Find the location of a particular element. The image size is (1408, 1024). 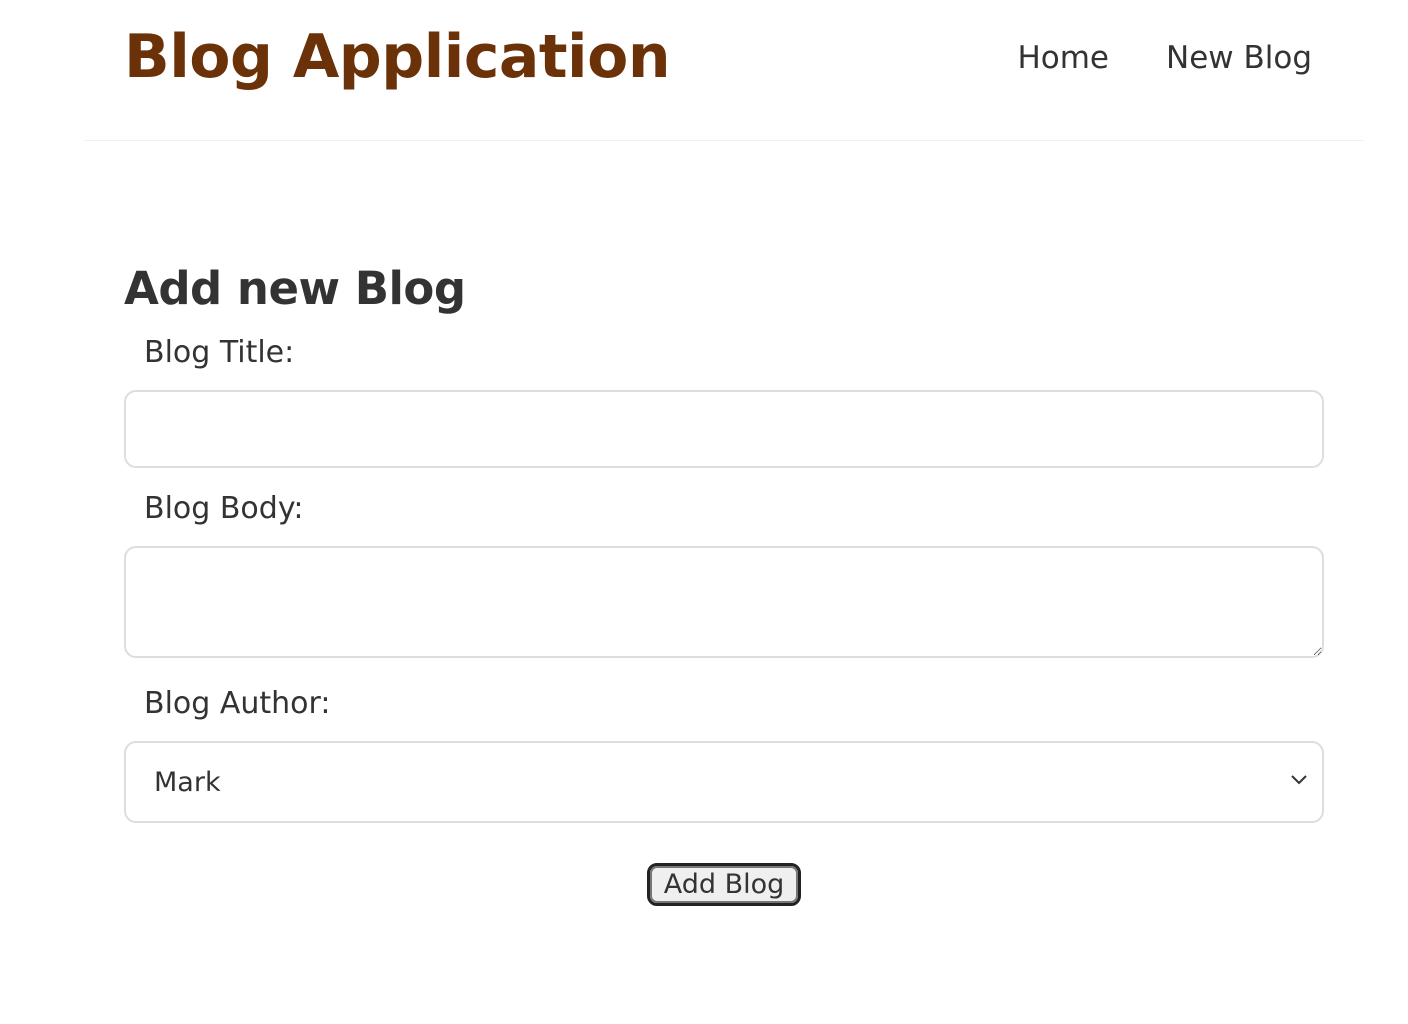

blog-author-selected-value: Mark is located at coordinates (724, 782).